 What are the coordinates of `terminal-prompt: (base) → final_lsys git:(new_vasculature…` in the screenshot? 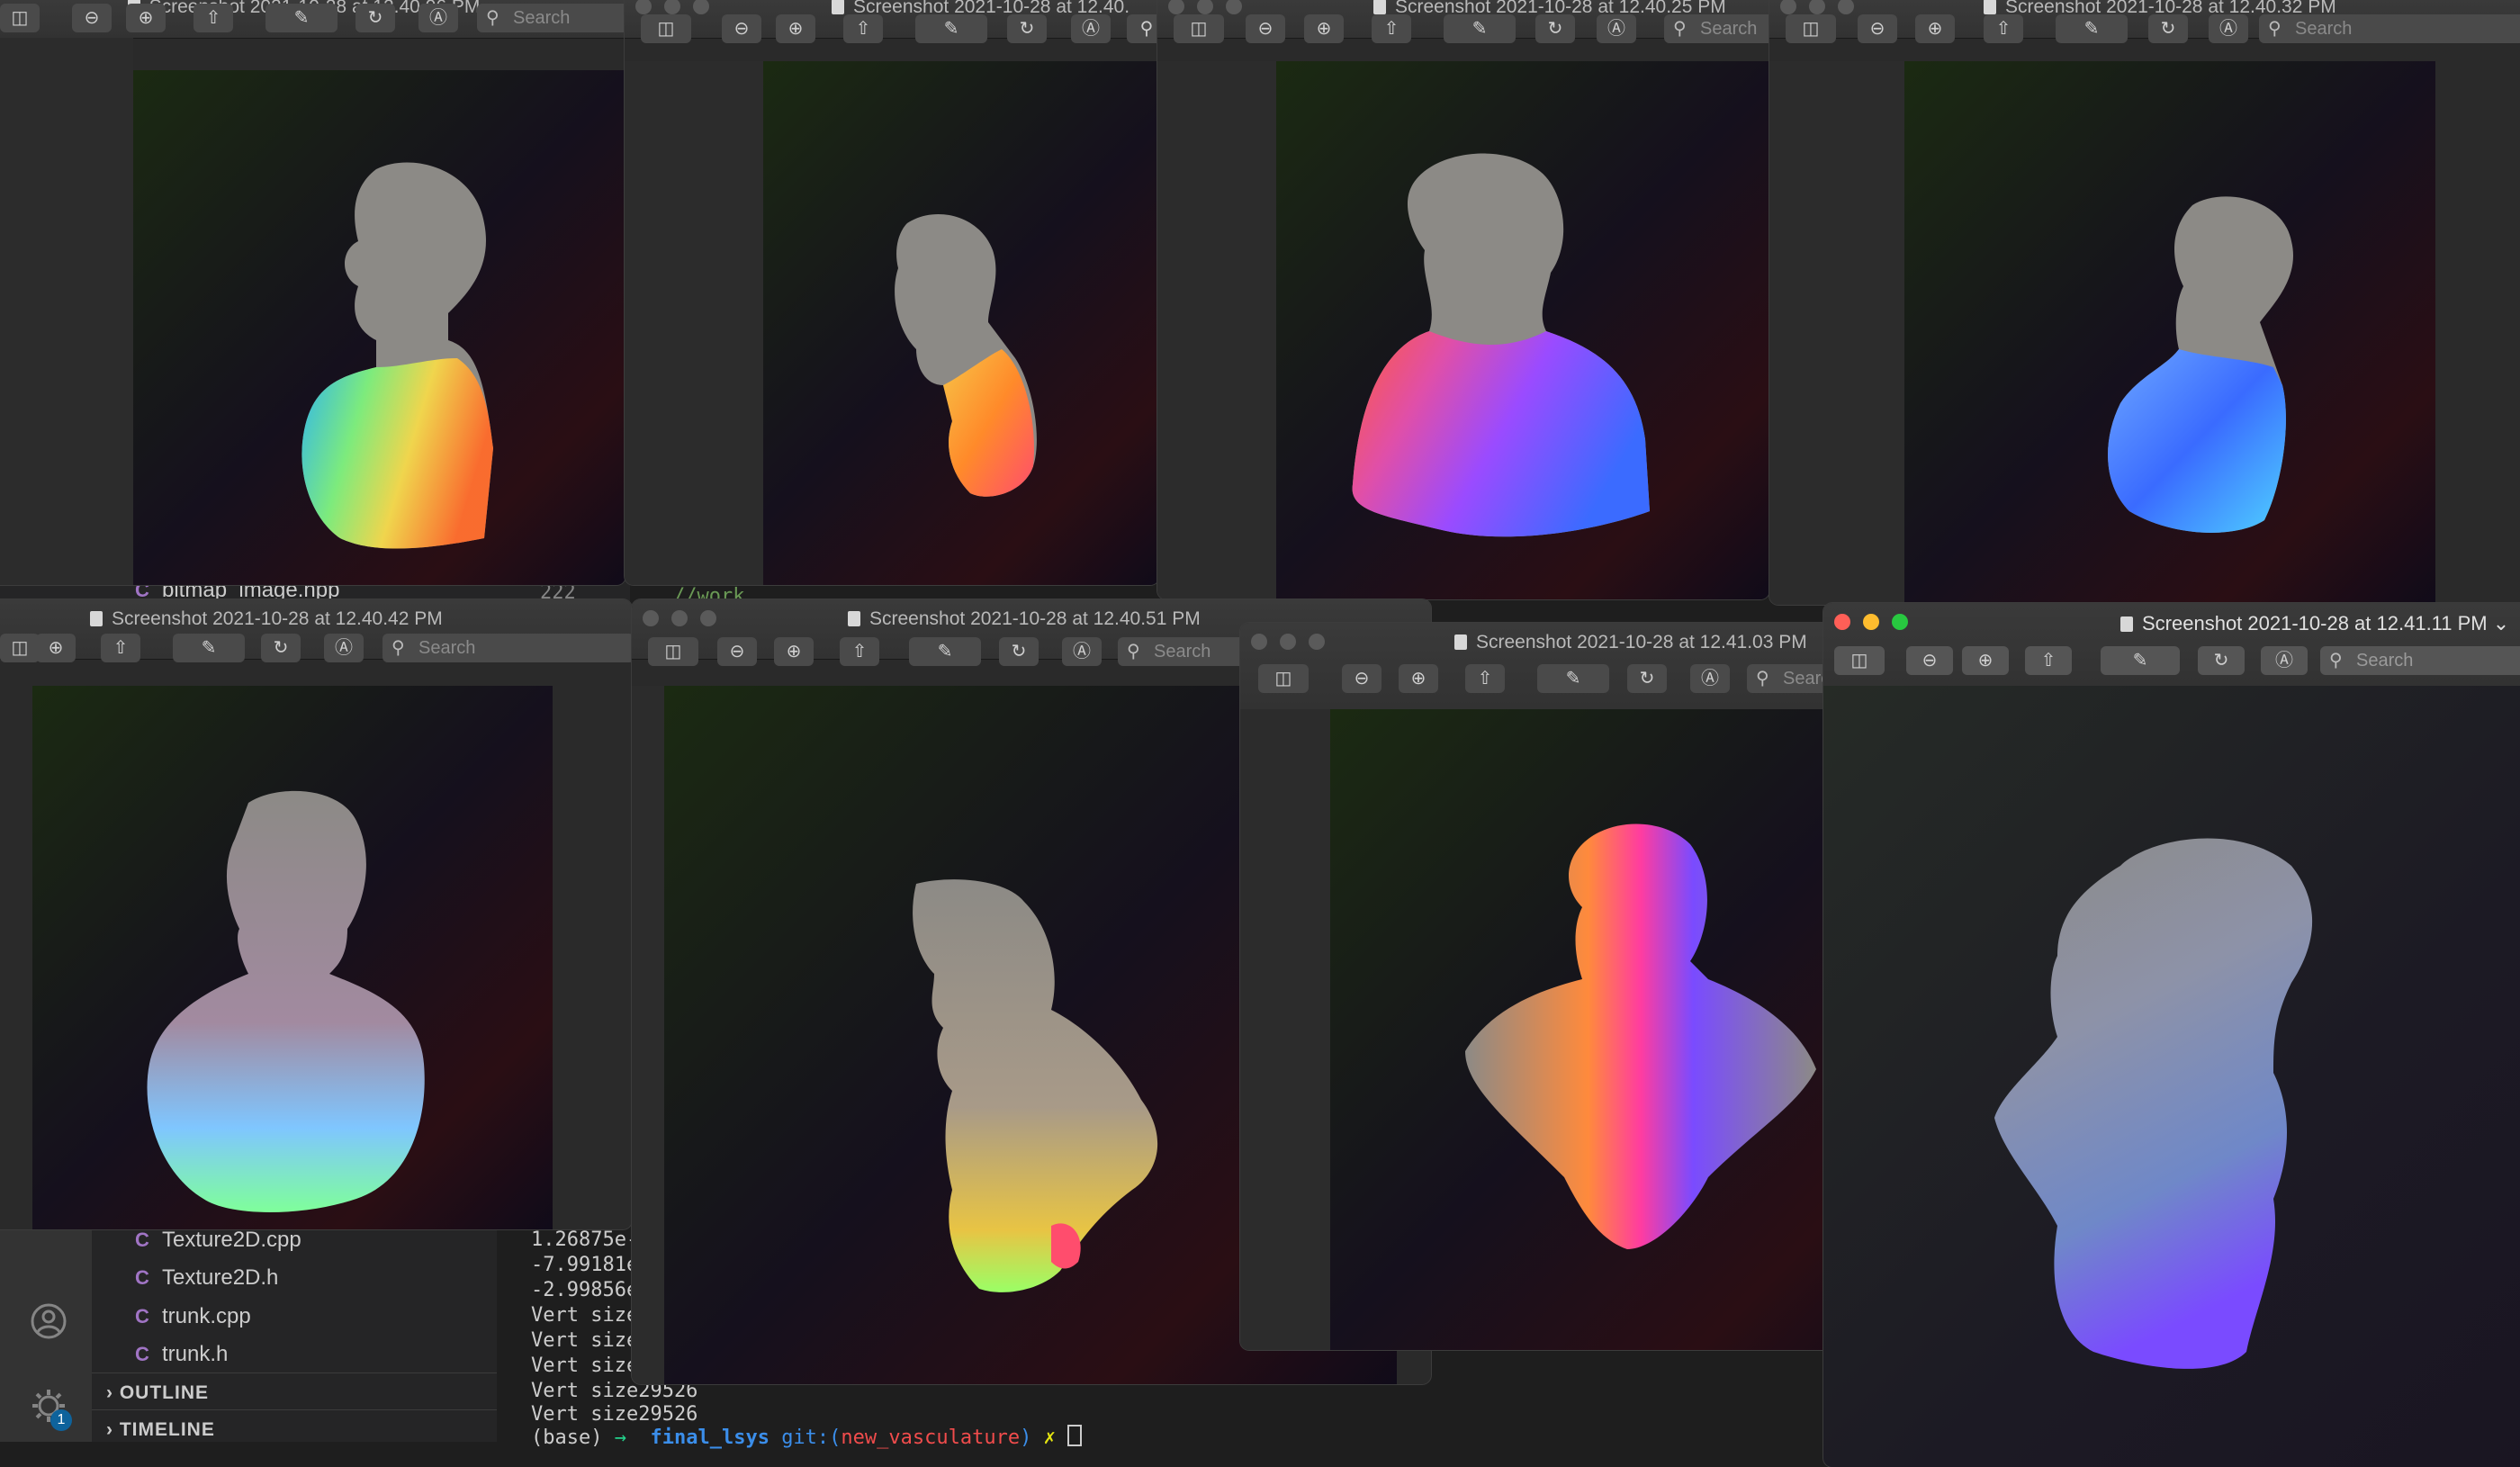 It's located at (807, 1437).